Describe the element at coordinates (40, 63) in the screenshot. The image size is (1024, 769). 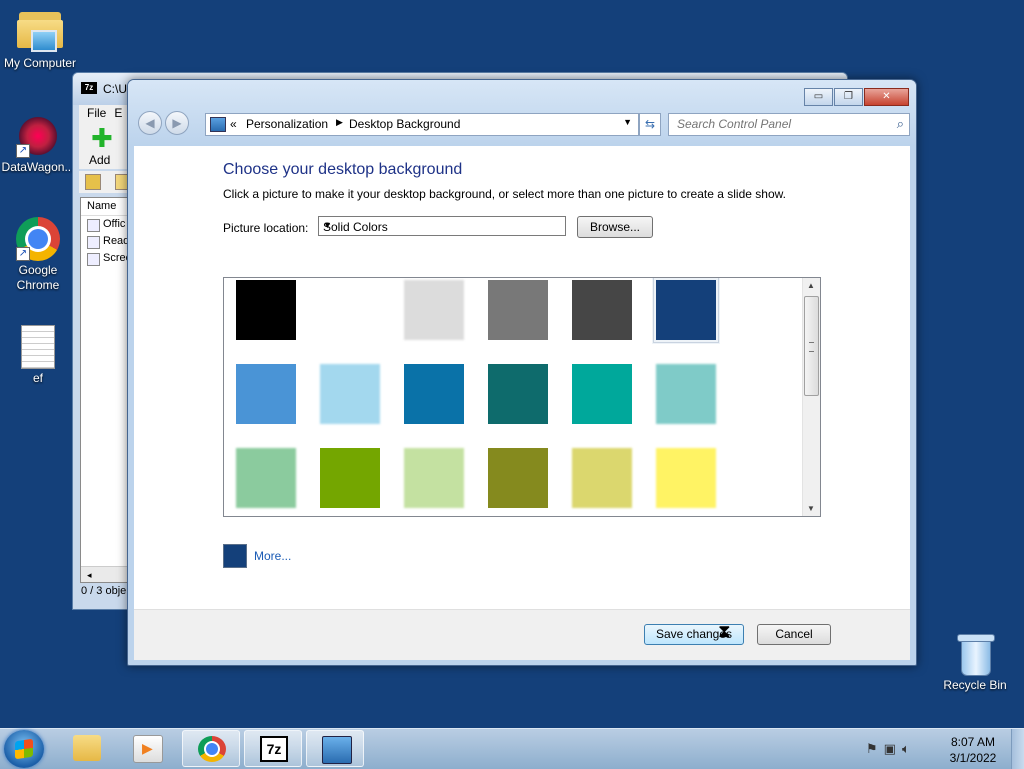
I see `desktop-icon-label: My Computer` at that location.